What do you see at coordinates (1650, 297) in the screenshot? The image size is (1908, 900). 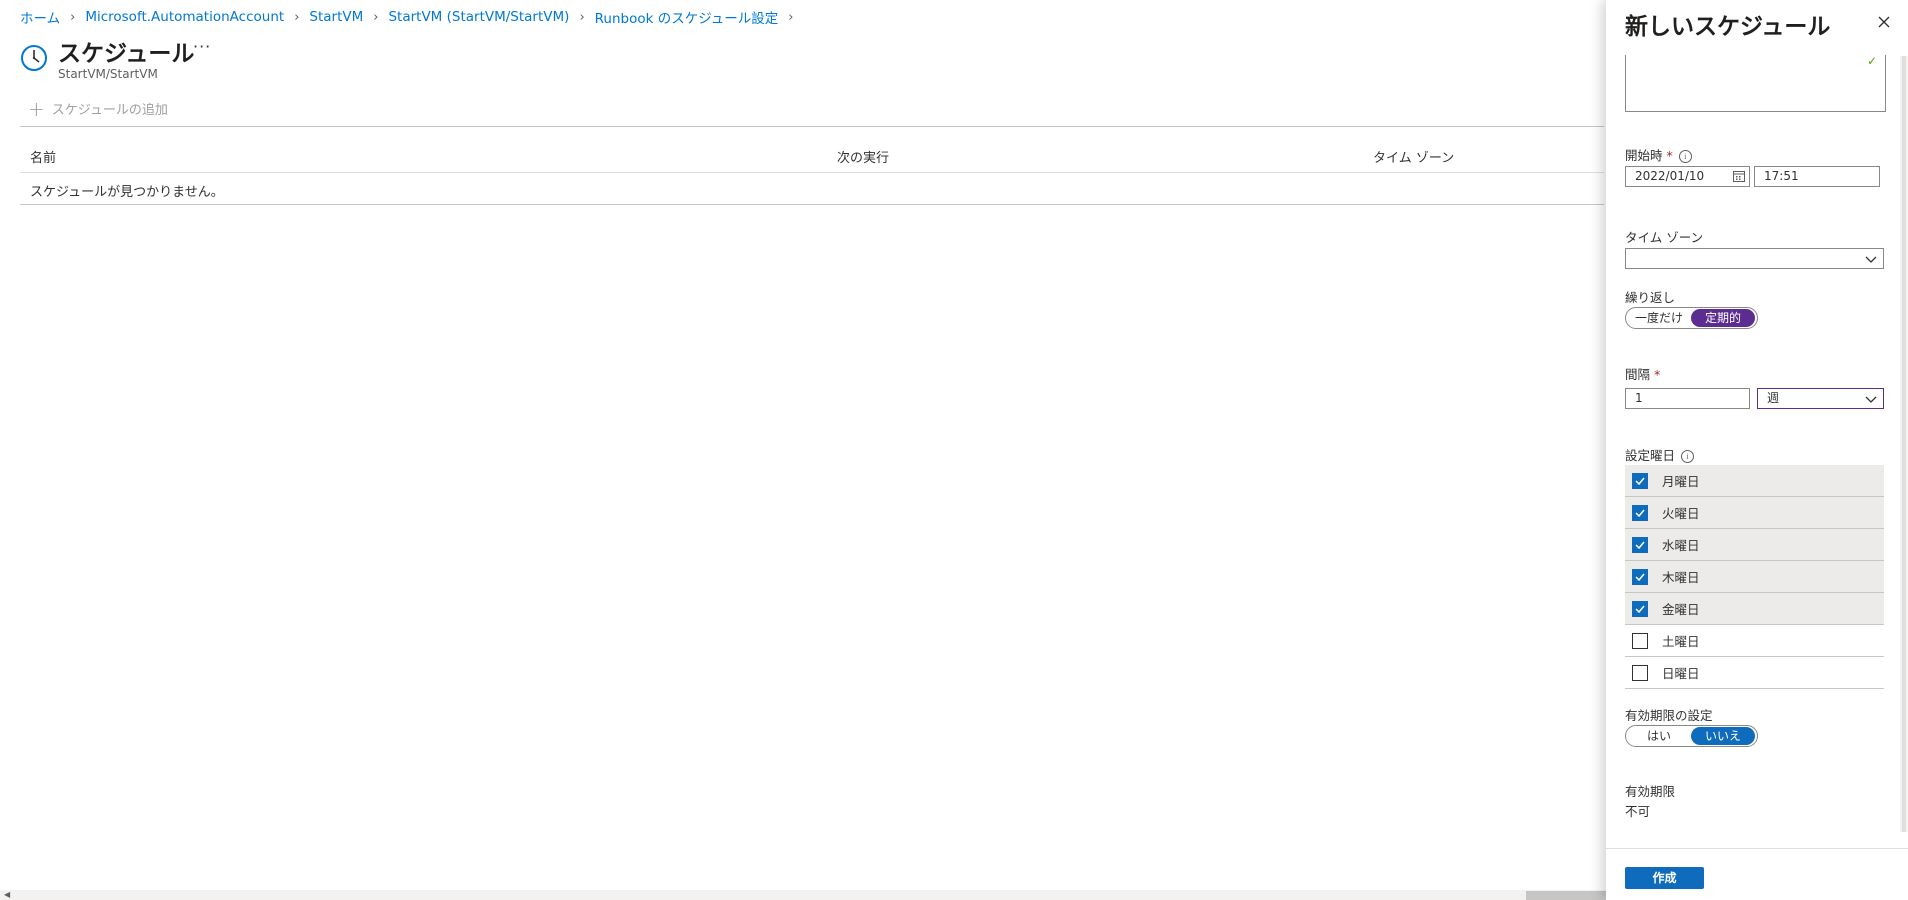 I see `repeat-label: 繰り返し` at bounding box center [1650, 297].